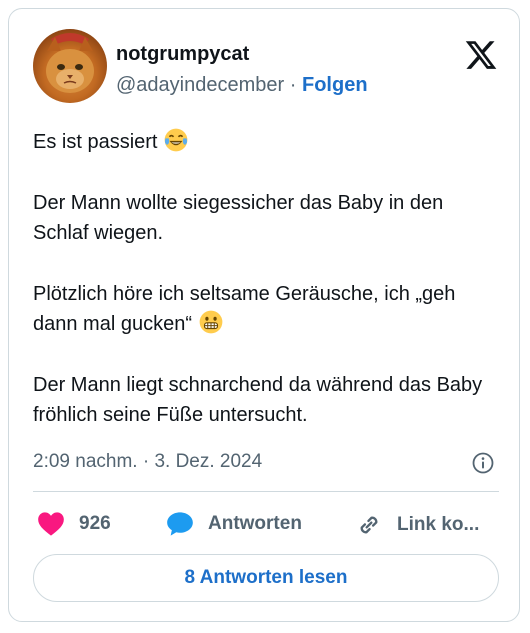  Describe the element at coordinates (210, 322) in the screenshot. I see `grimacing-face-icon` at that location.